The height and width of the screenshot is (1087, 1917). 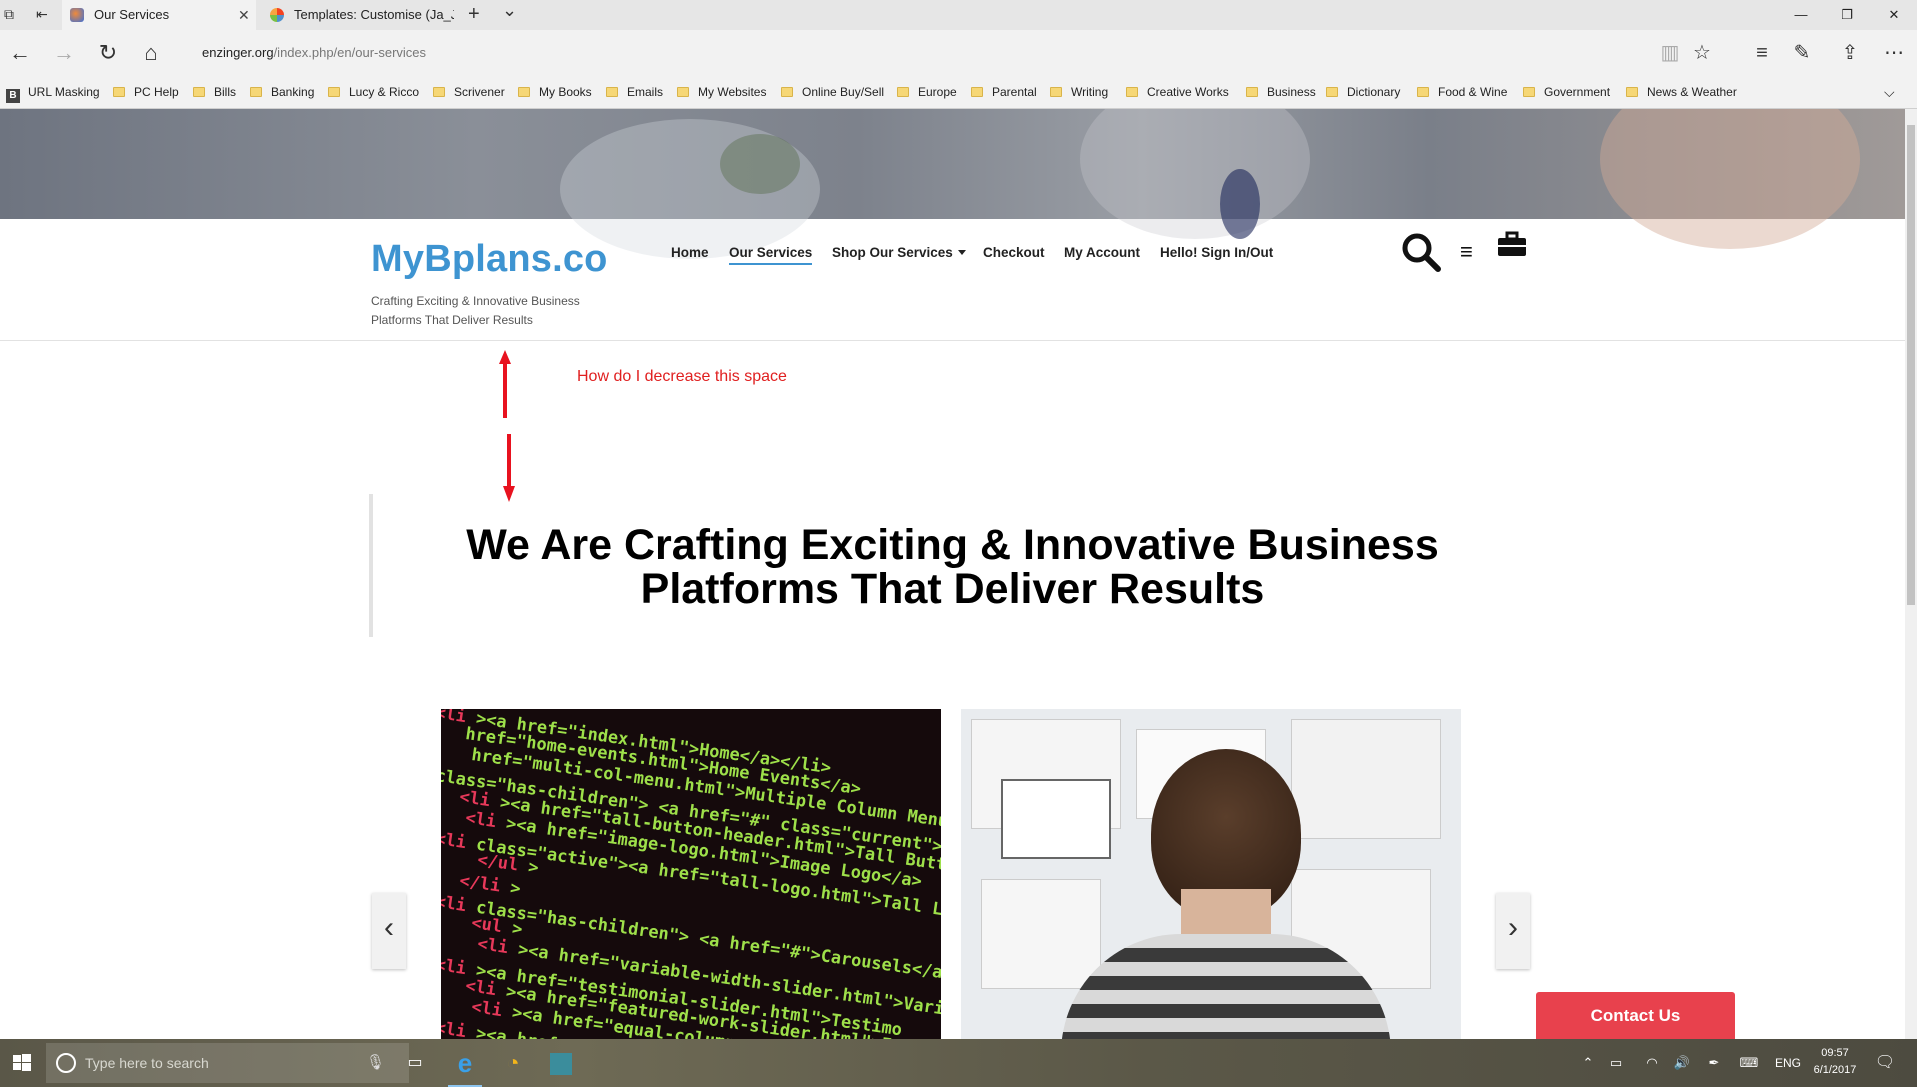 I want to click on favorite-folder: Food & Wine, so click(x=1462, y=92).